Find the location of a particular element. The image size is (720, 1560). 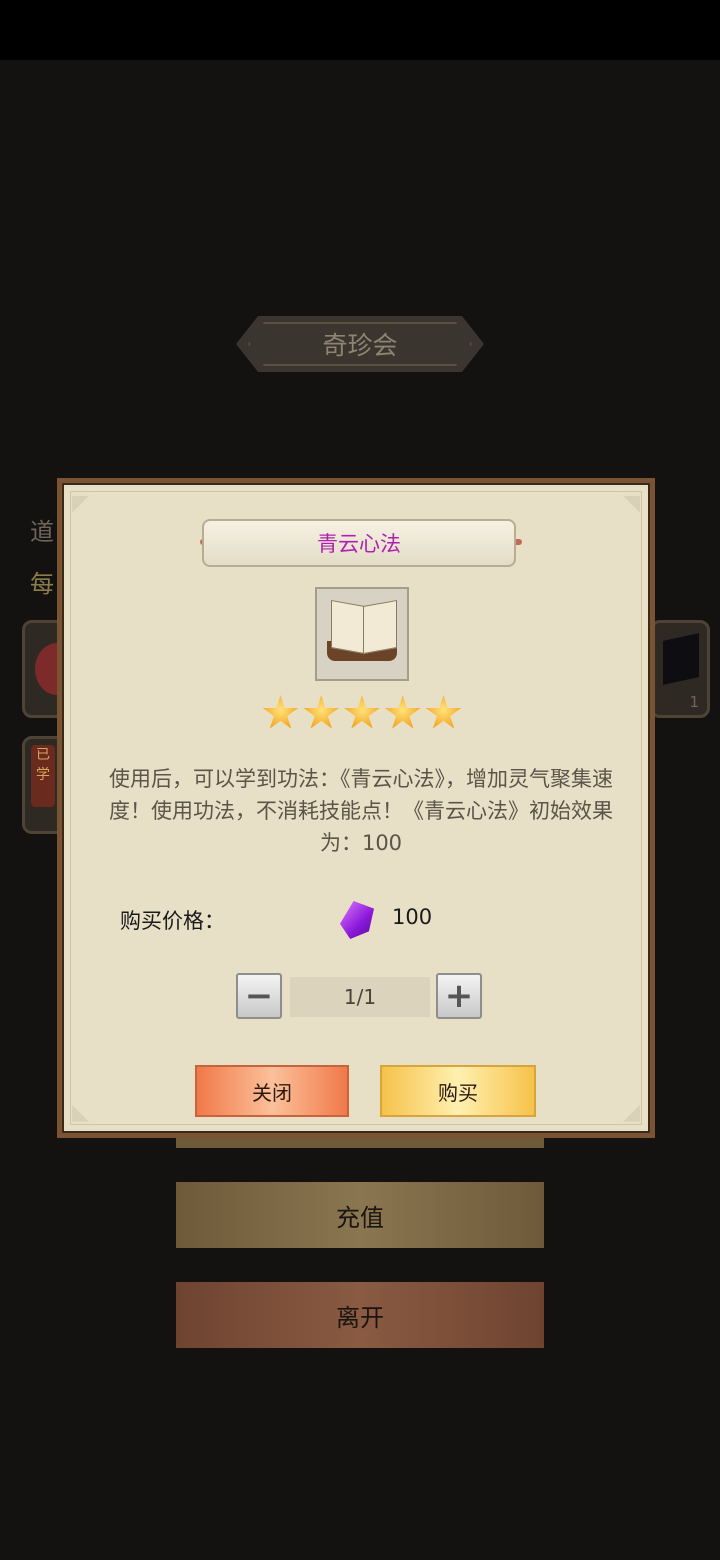

page-title: 奇珍会 is located at coordinates (360, 344).